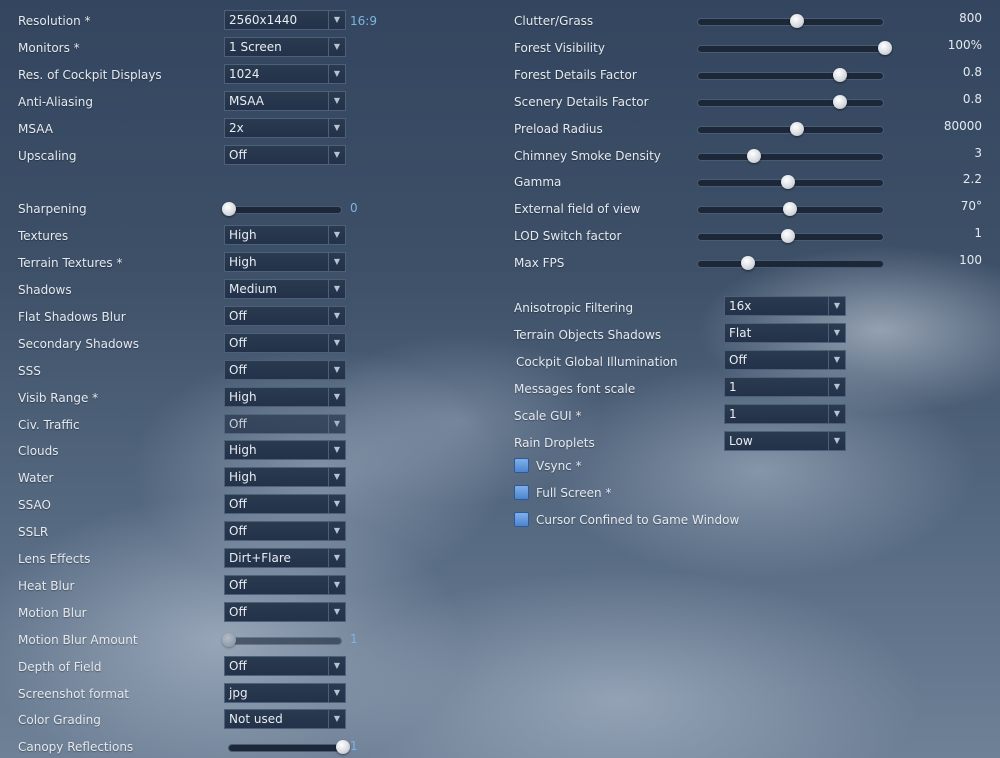  I want to click on max-fps-slider, so click(790, 263).